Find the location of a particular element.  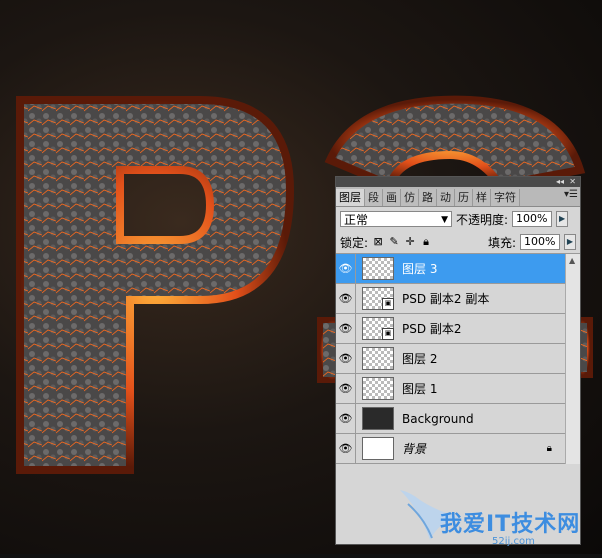

tab-layers: 图层 is located at coordinates (350, 197).